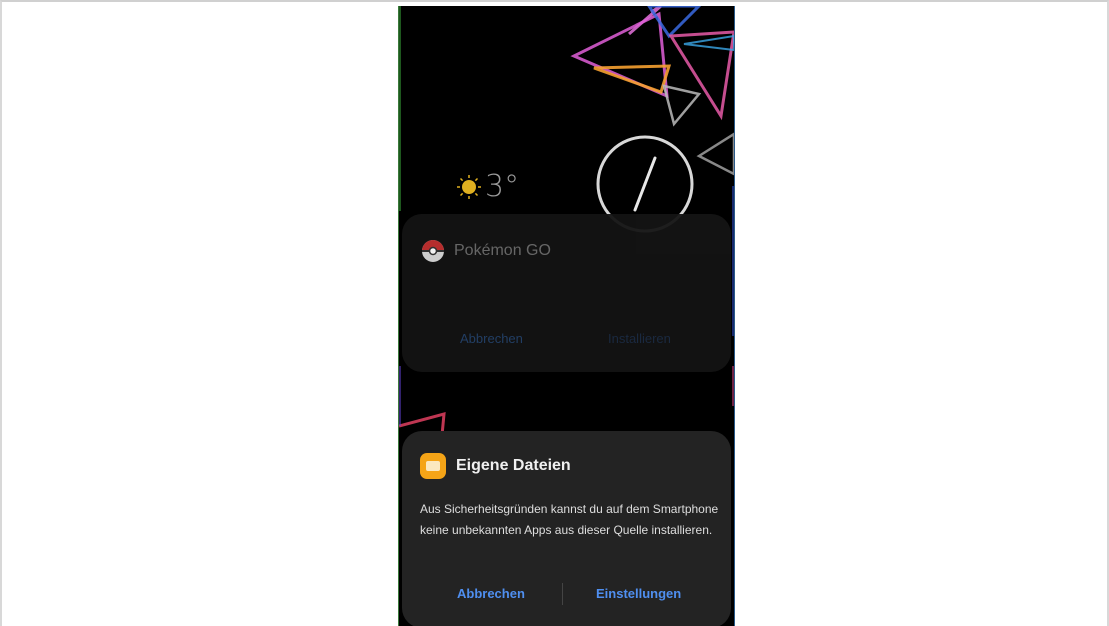 Image resolution: width=1109 pixels, height=626 pixels. I want to click on dialog-title-row: Eigene Dateien, so click(495, 466).